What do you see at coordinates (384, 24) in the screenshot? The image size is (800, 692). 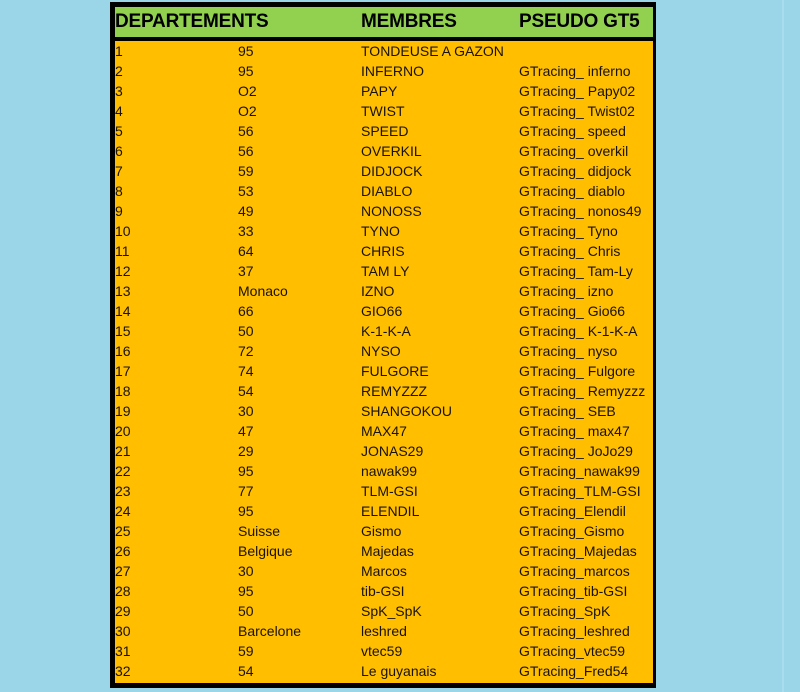 I see `table-header-row: DEPARTEMENTS MEMBRES PSEUDO GT5` at bounding box center [384, 24].